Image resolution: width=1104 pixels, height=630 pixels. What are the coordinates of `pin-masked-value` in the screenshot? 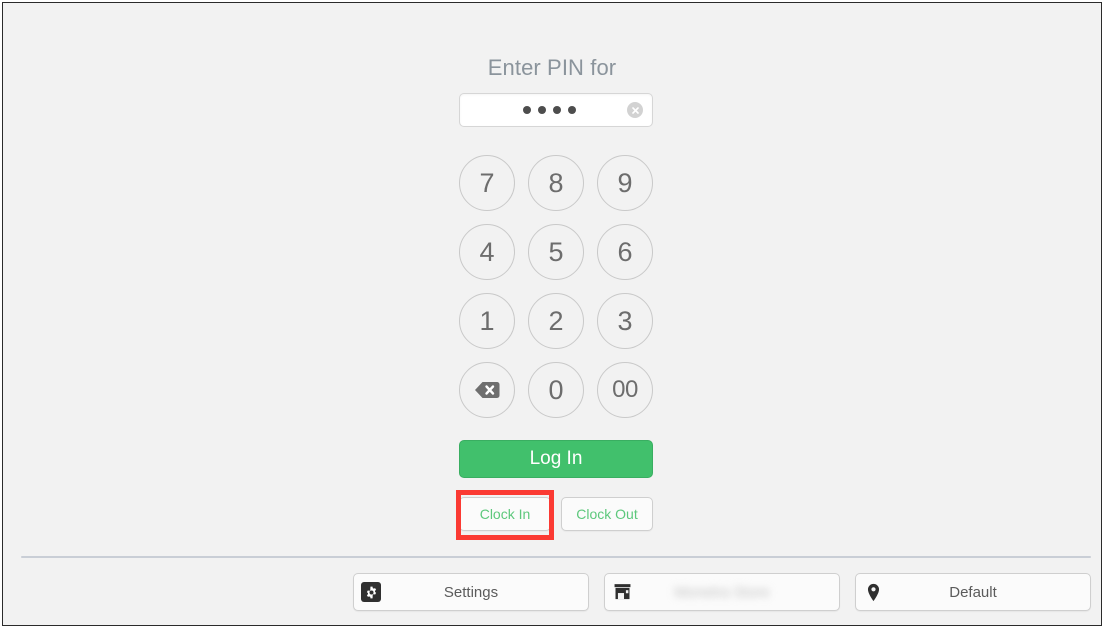 It's located at (556, 110).